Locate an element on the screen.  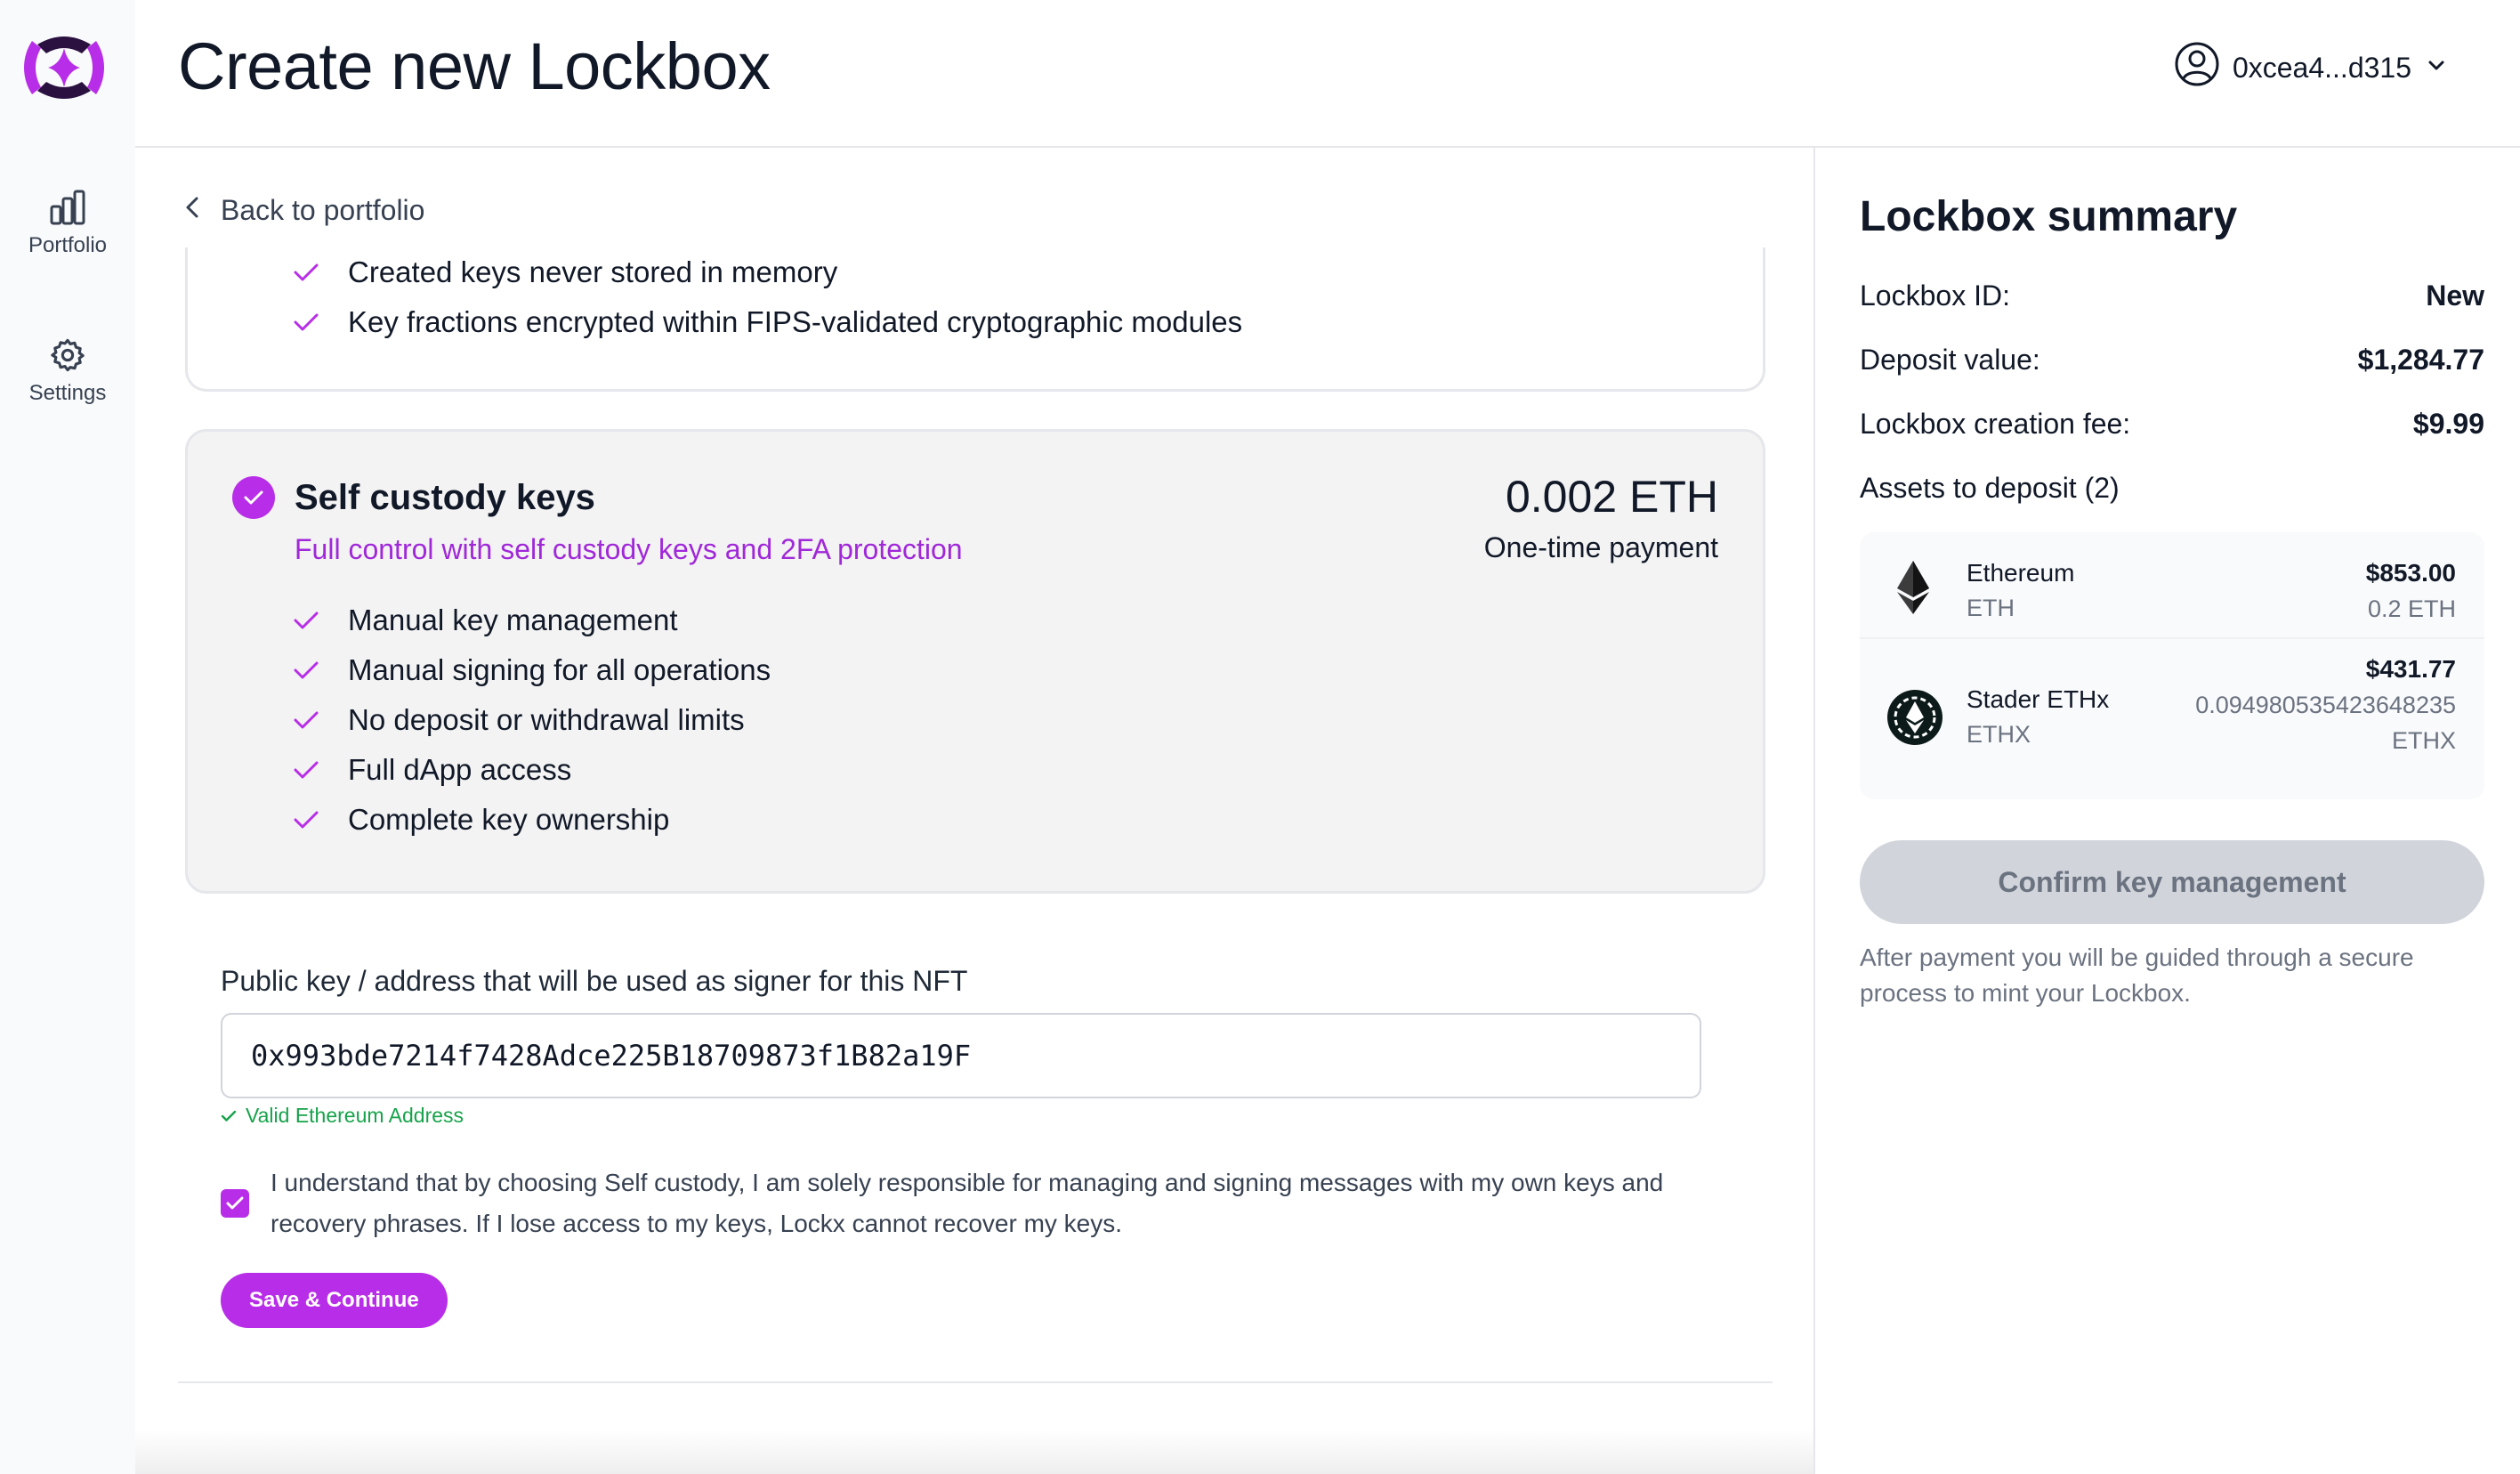
asset-amount: 0.2 ETH is located at coordinates (2411, 608).